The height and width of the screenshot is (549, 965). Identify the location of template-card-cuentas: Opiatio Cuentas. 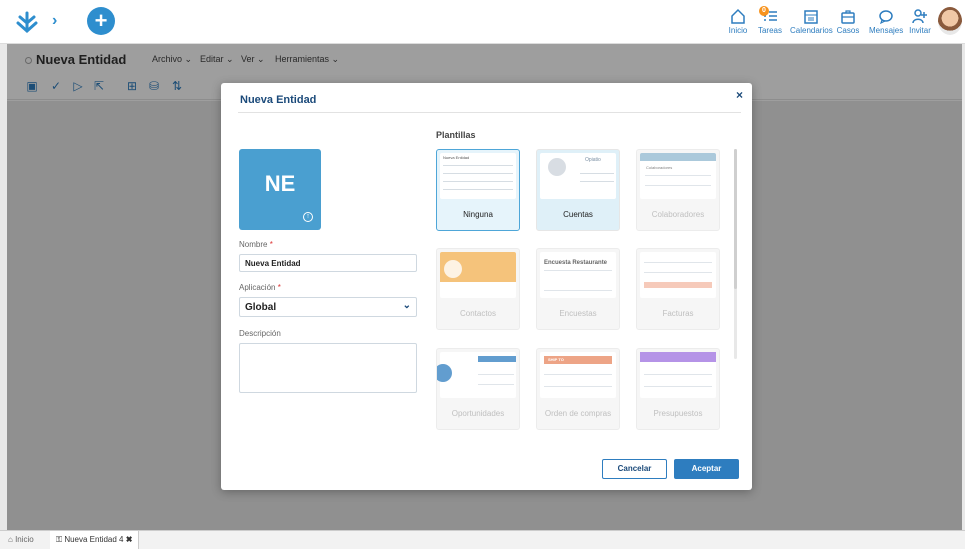
(578, 190).